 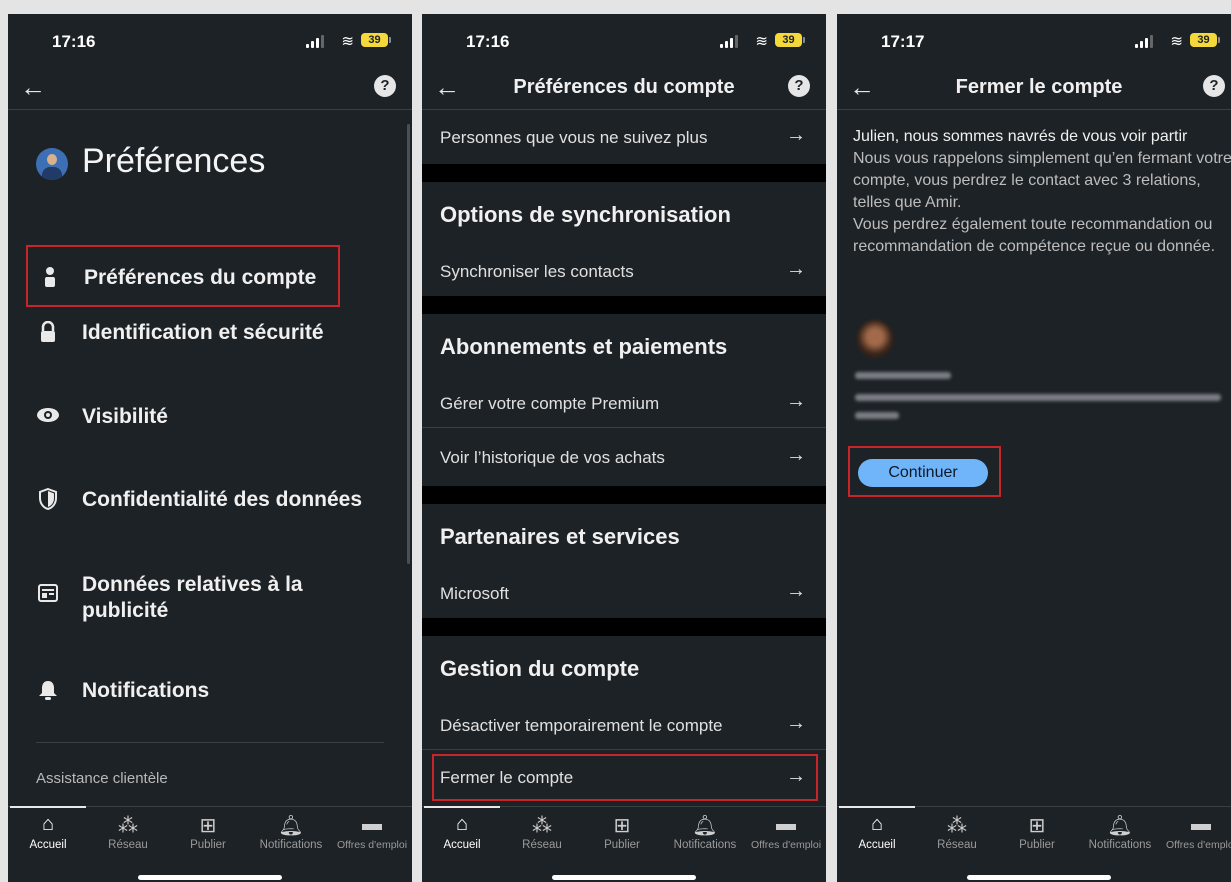 What do you see at coordinates (790, 40) in the screenshot?
I see `battery-icon: 39` at bounding box center [790, 40].